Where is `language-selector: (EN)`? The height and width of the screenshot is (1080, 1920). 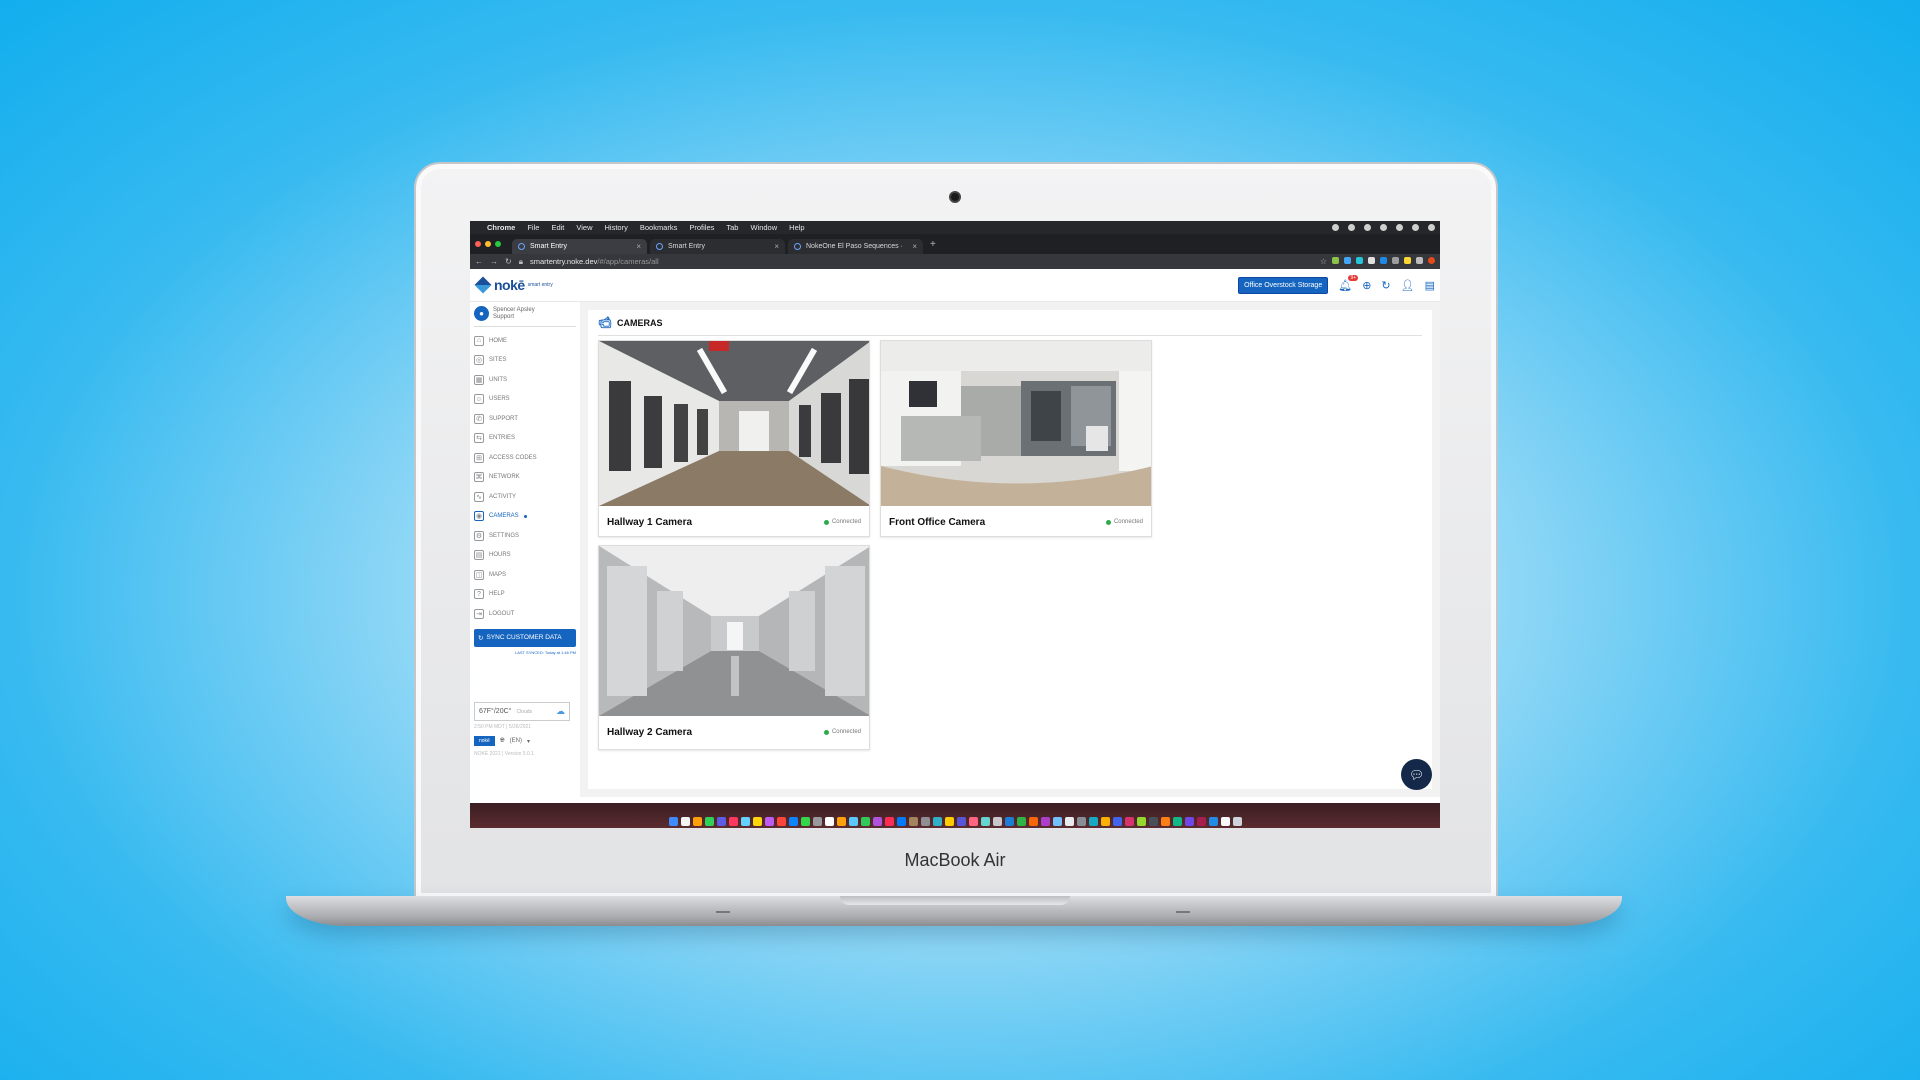 language-selector: (EN) is located at coordinates (516, 741).